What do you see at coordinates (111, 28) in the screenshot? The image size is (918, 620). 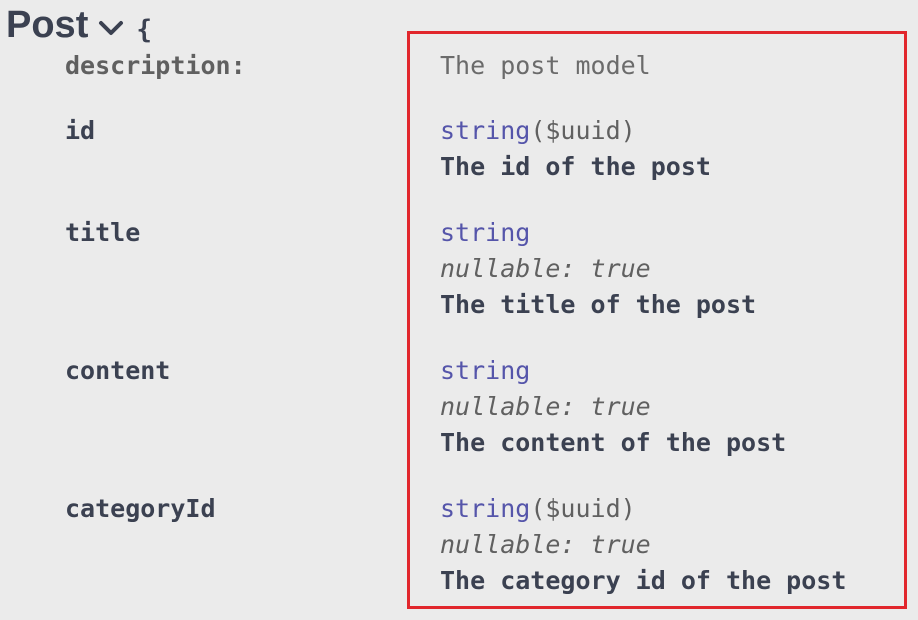 I see `chevron-down-icon` at bounding box center [111, 28].